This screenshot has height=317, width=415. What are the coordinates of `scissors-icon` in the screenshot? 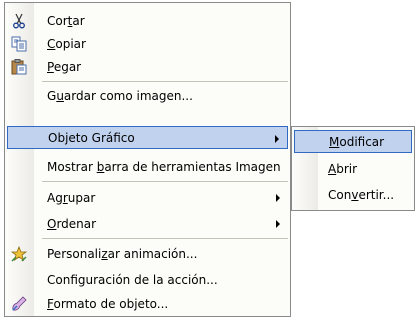 It's located at (19, 20).